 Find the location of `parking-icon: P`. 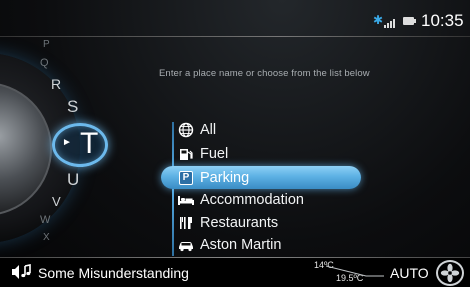

parking-icon: P is located at coordinates (186, 178).